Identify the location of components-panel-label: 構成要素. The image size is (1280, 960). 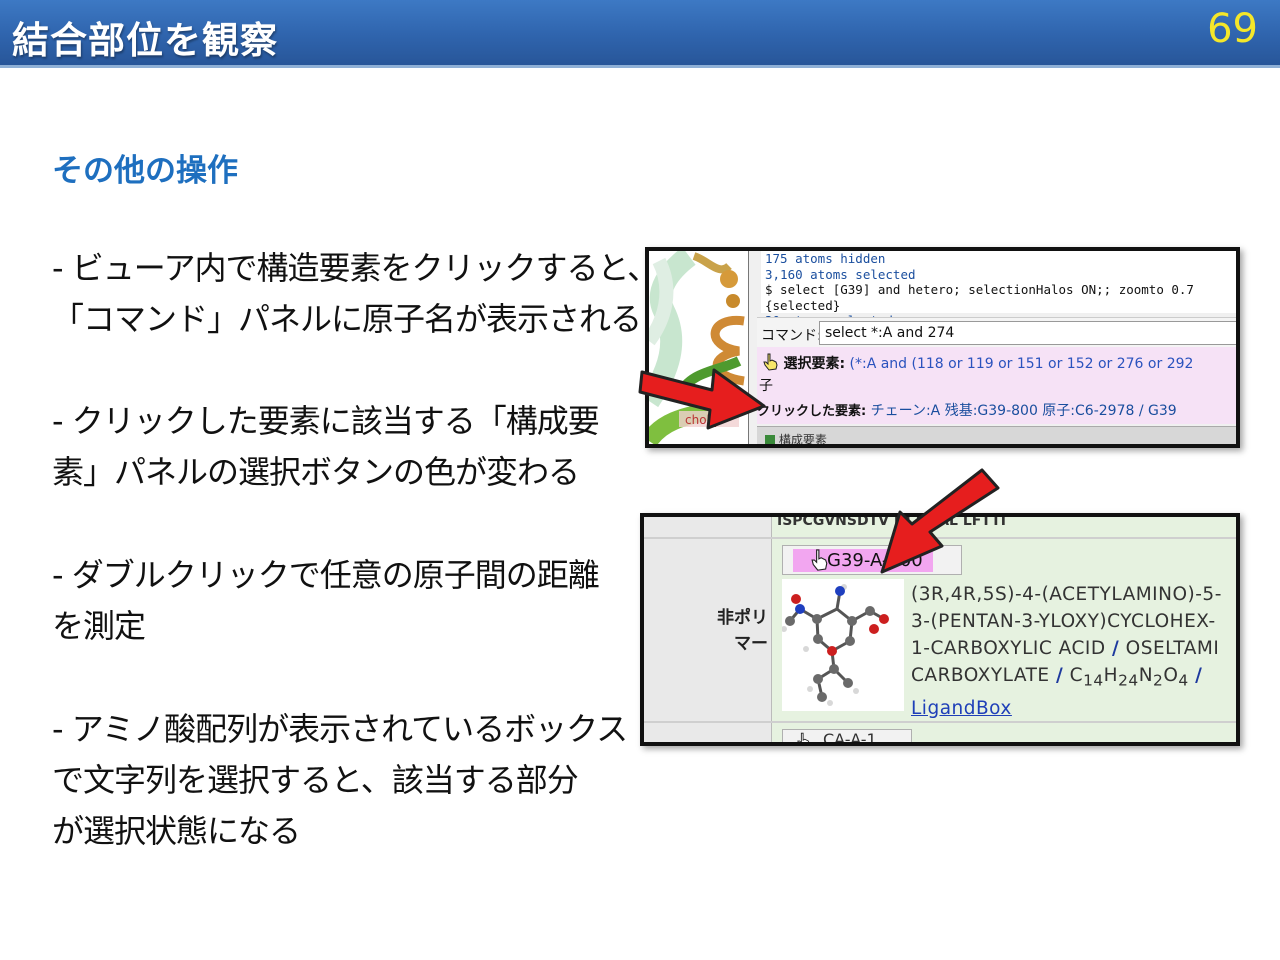
(802, 440).